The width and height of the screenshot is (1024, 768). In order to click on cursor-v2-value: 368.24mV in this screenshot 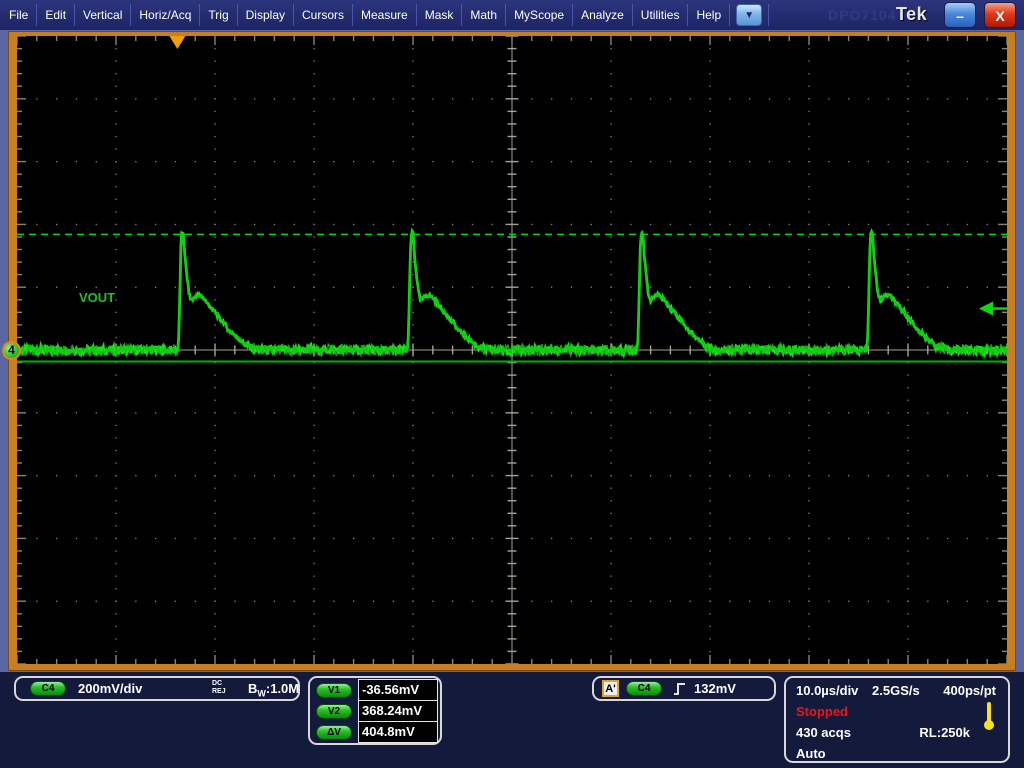, I will do `click(398, 711)`.